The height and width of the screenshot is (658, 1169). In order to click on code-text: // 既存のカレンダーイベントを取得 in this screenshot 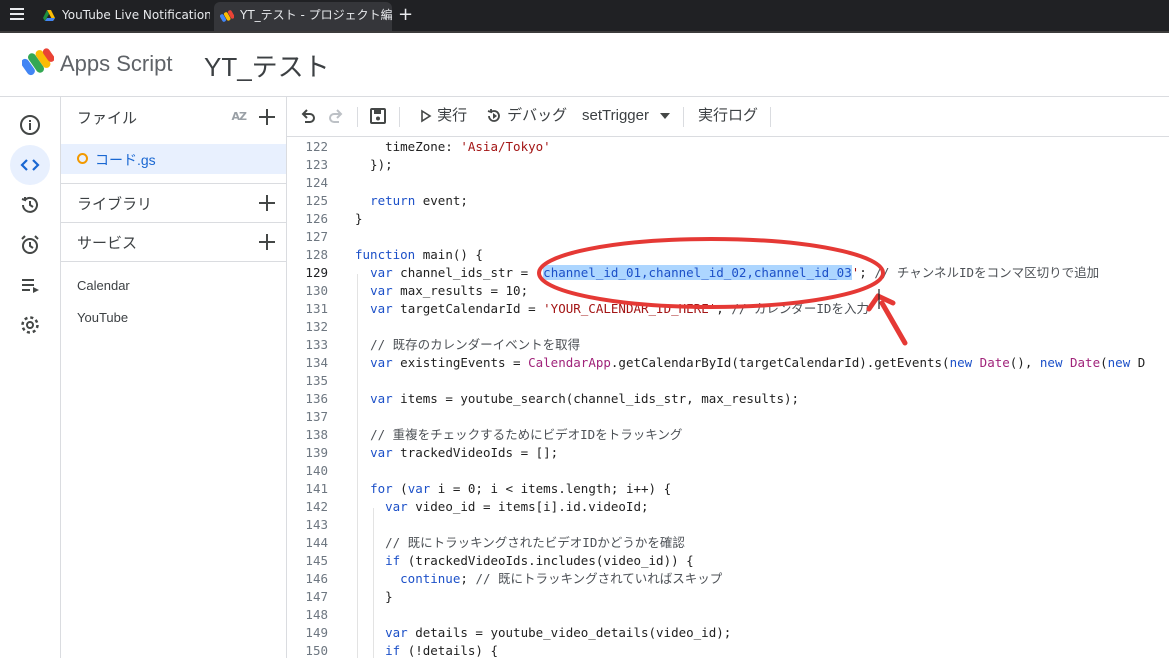, I will do `click(475, 344)`.